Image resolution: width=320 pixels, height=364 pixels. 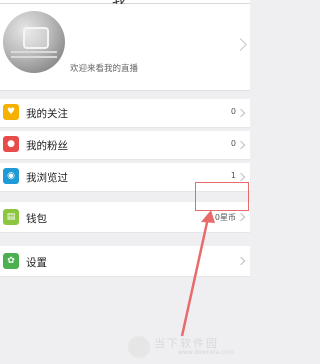 What do you see at coordinates (206, 352) in the screenshot?
I see `watermark-url: www.downxia.com` at bounding box center [206, 352].